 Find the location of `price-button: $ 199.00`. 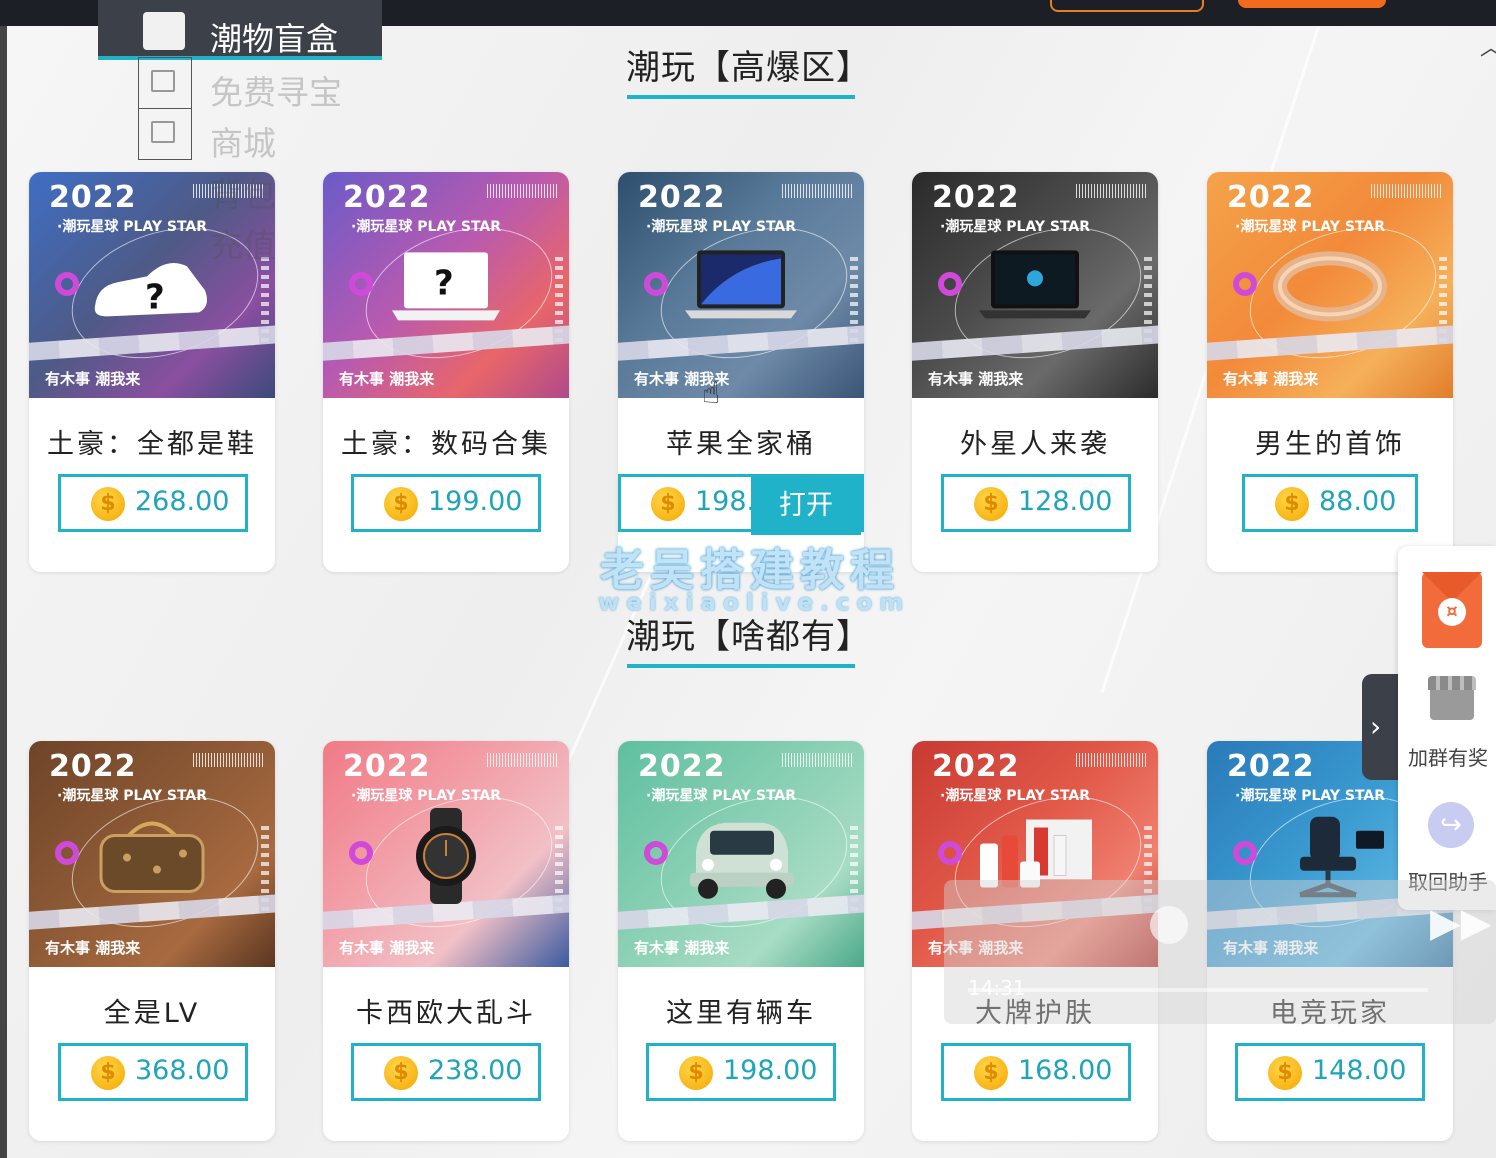

price-button: $ 199.00 is located at coordinates (446, 503).